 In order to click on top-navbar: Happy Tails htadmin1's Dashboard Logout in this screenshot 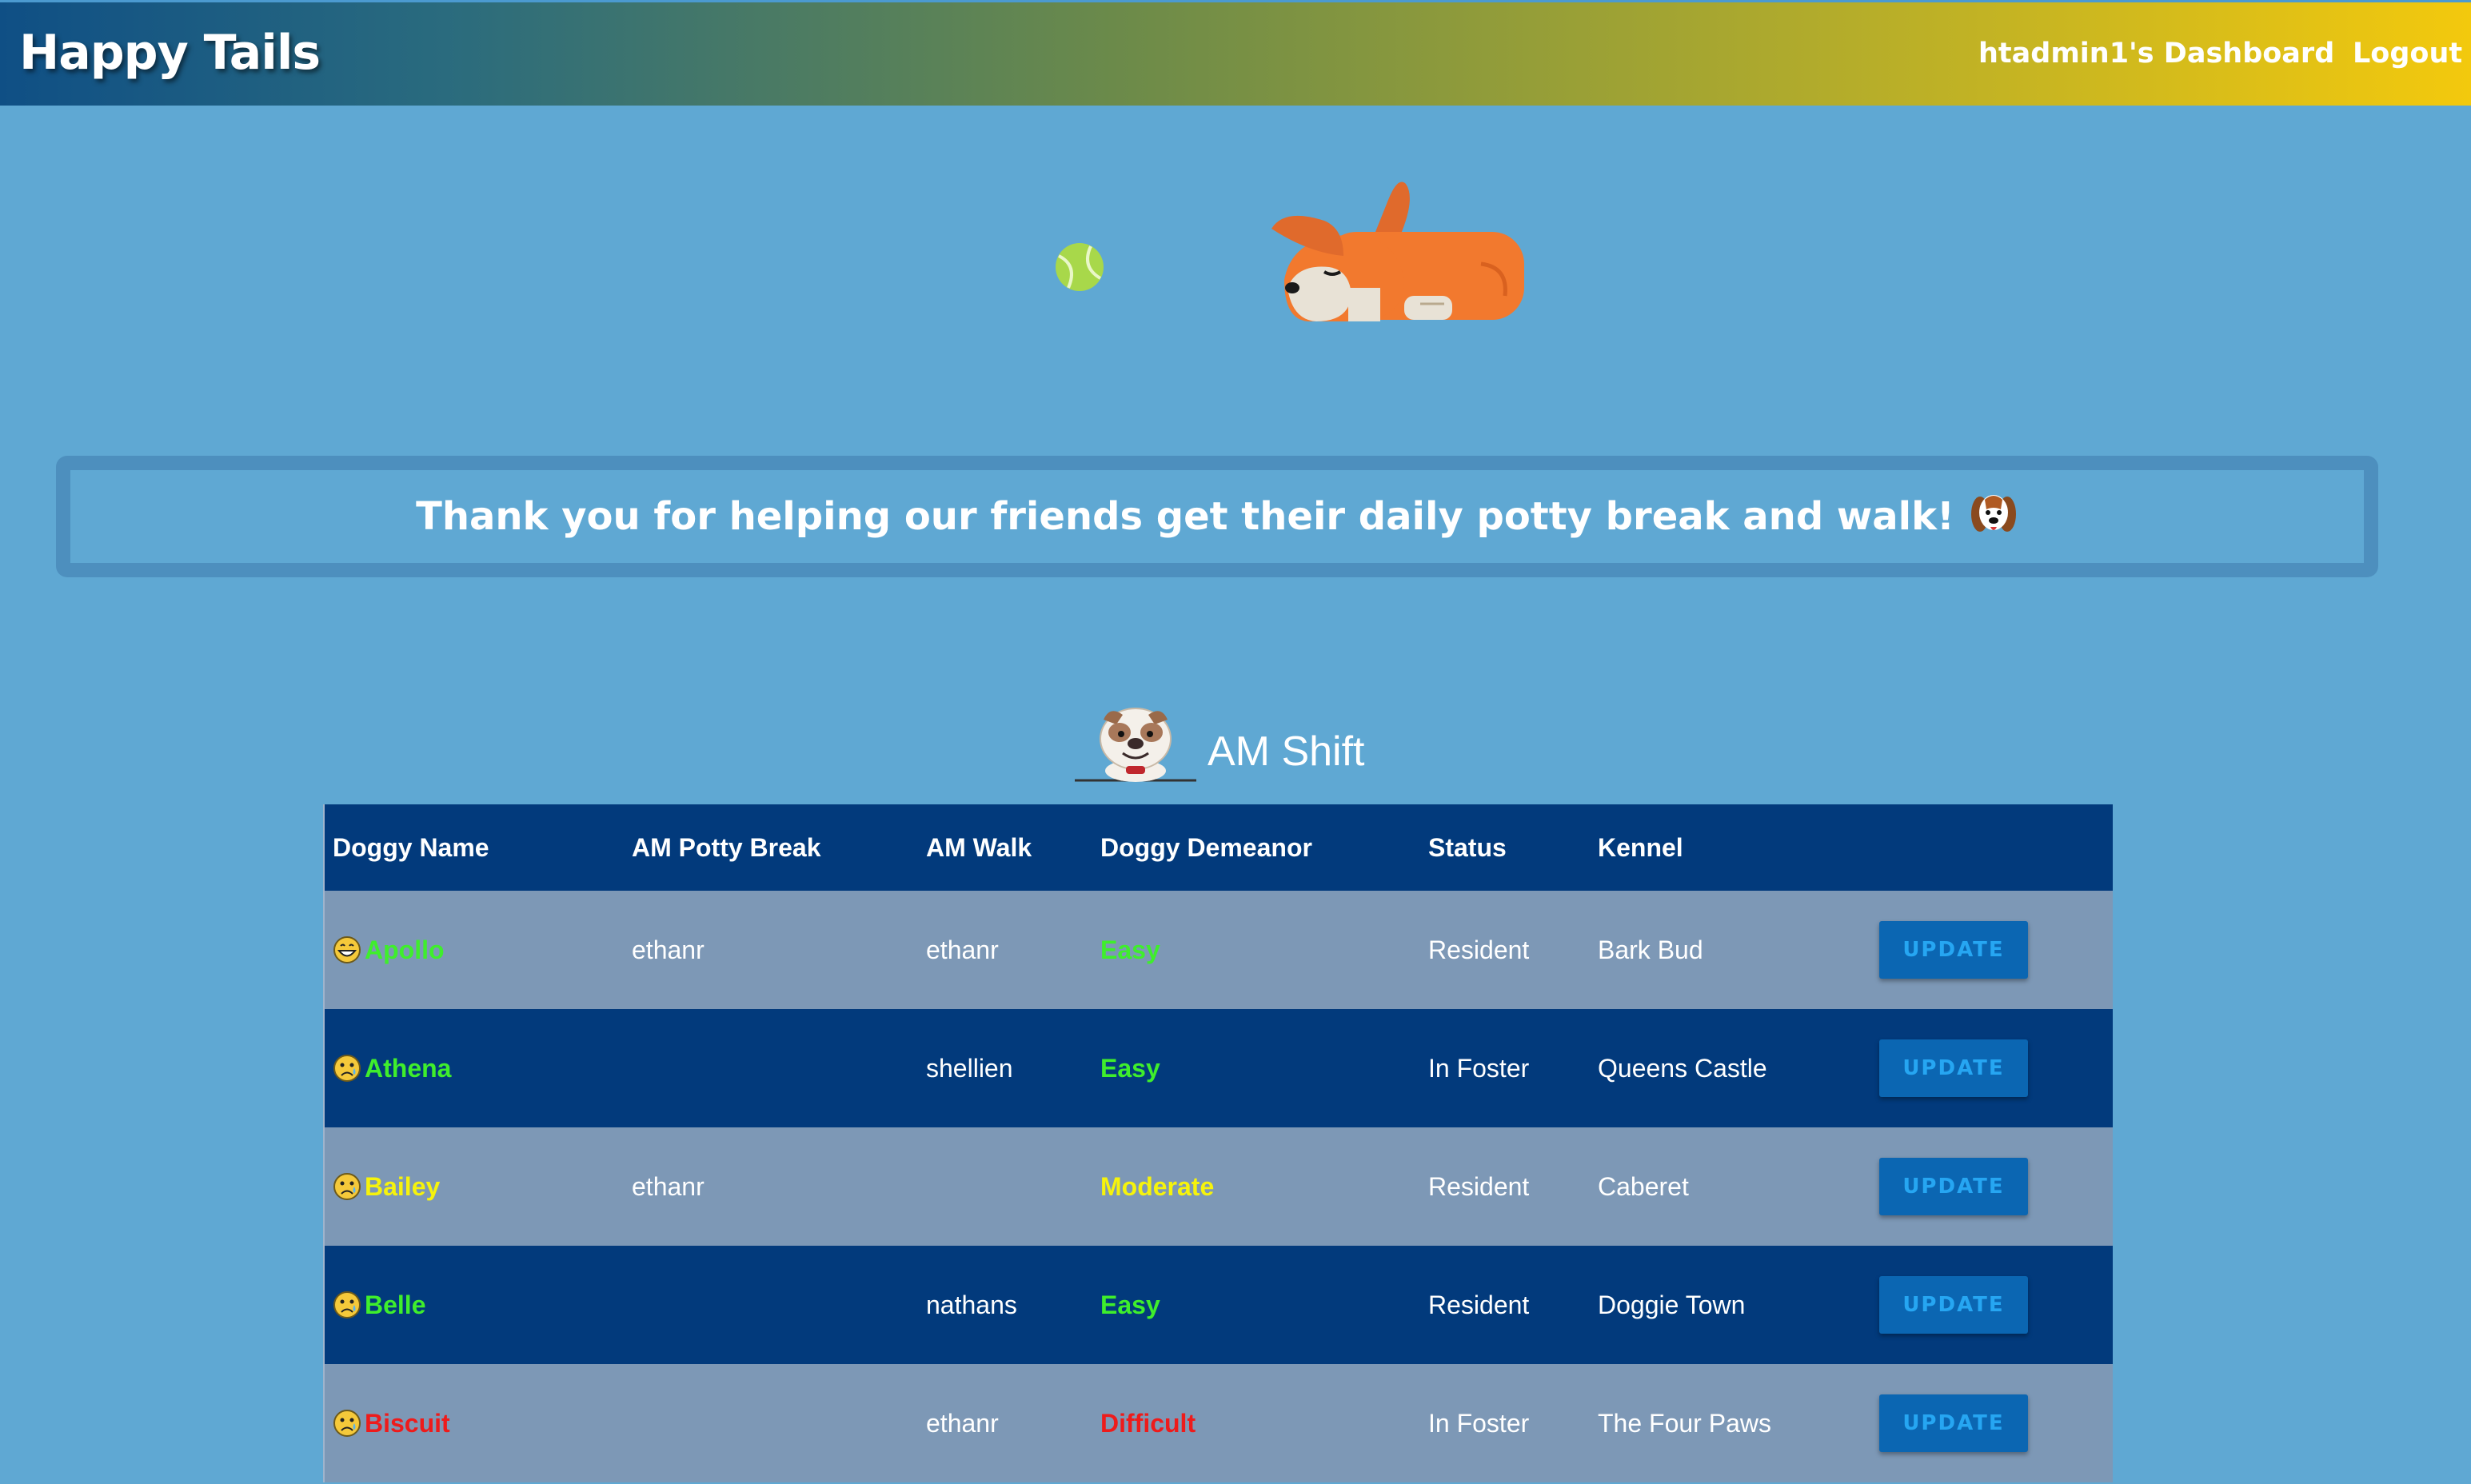, I will do `click(1235, 53)`.